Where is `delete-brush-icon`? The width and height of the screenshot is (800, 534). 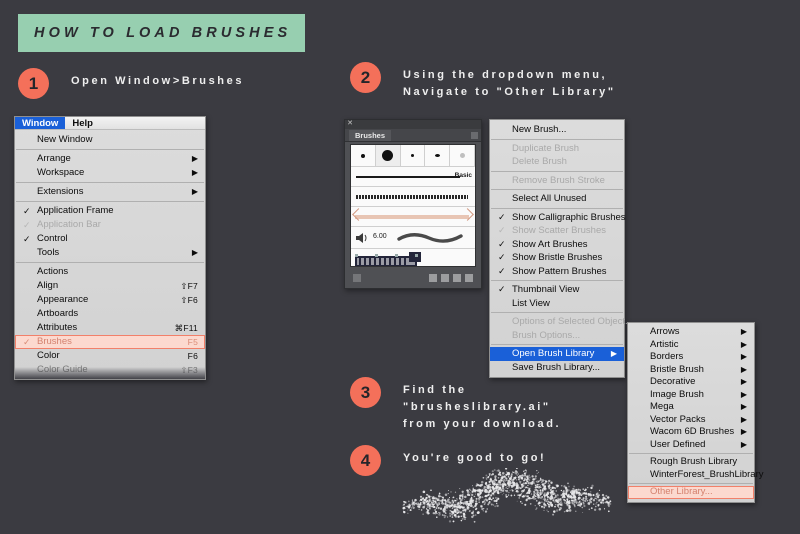
delete-brush-icon is located at coordinates (469, 278).